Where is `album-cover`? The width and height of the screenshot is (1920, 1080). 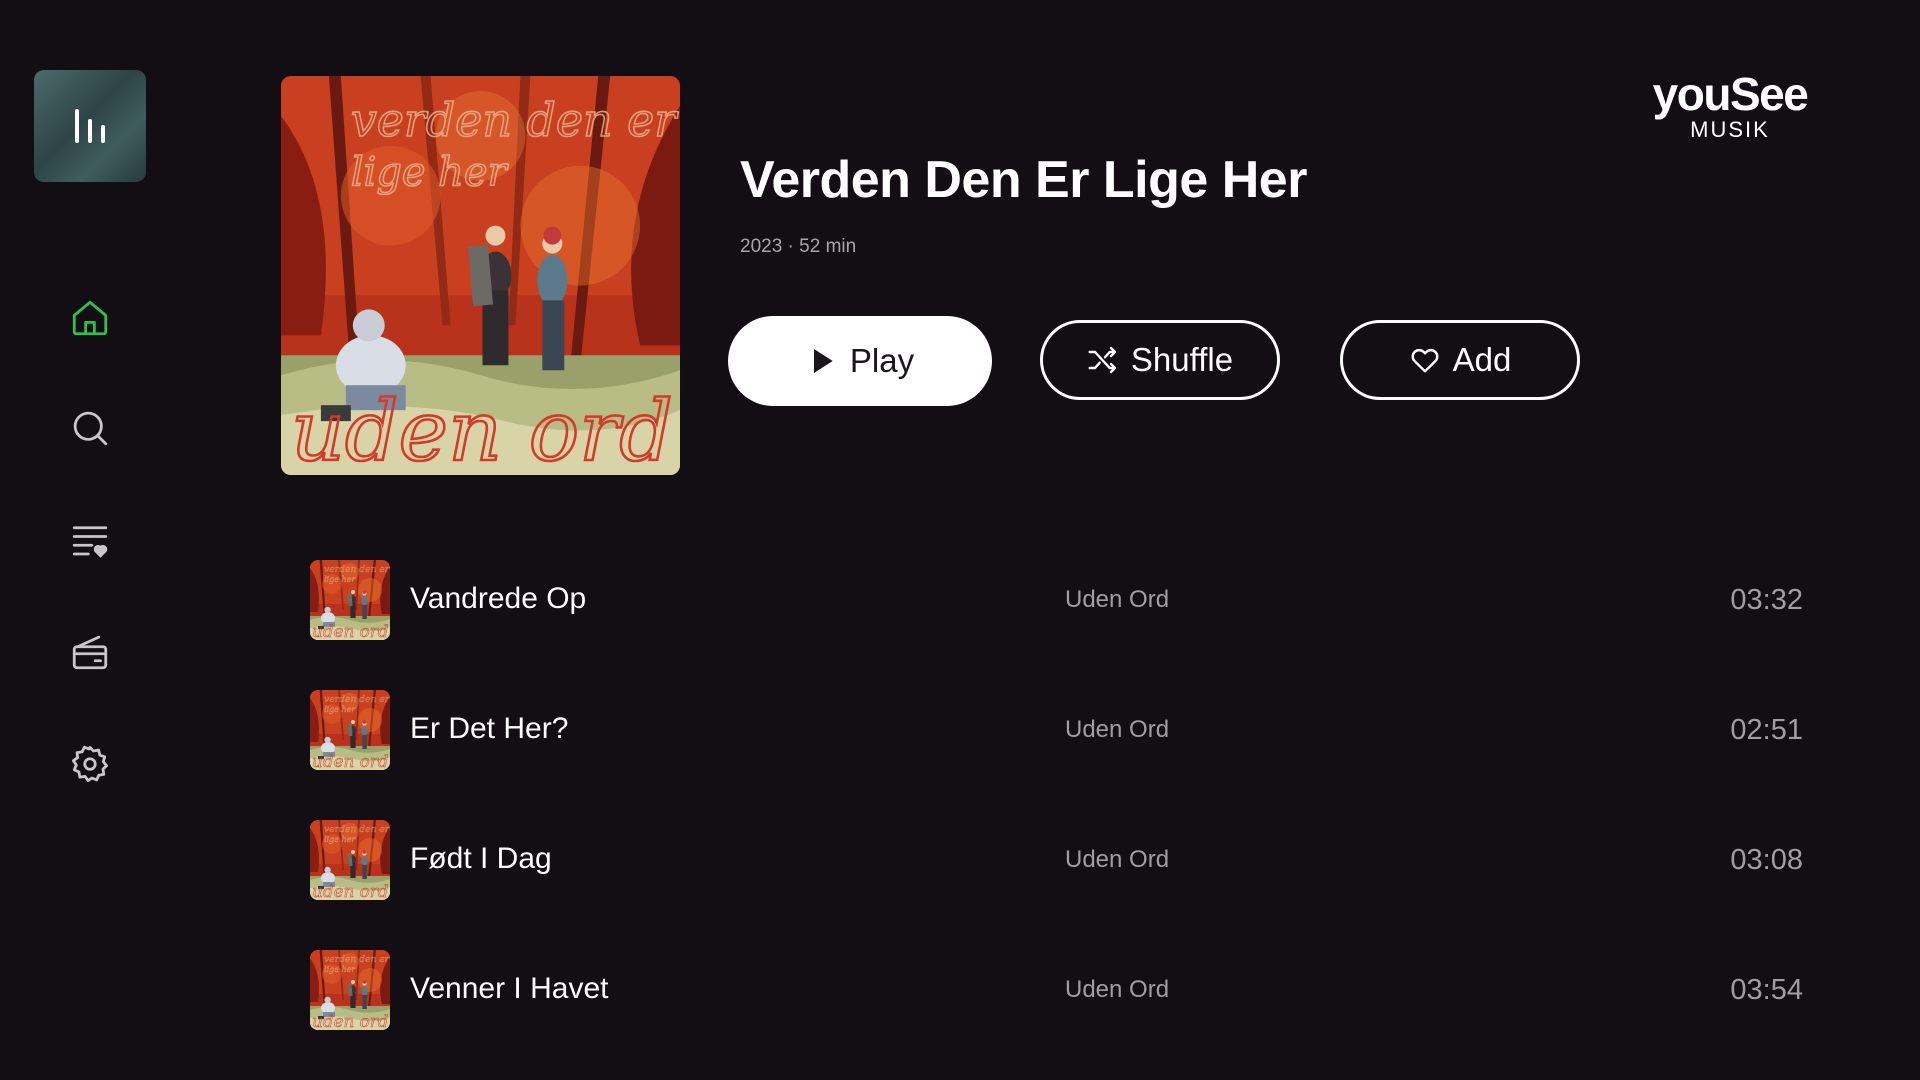 album-cover is located at coordinates (480, 275).